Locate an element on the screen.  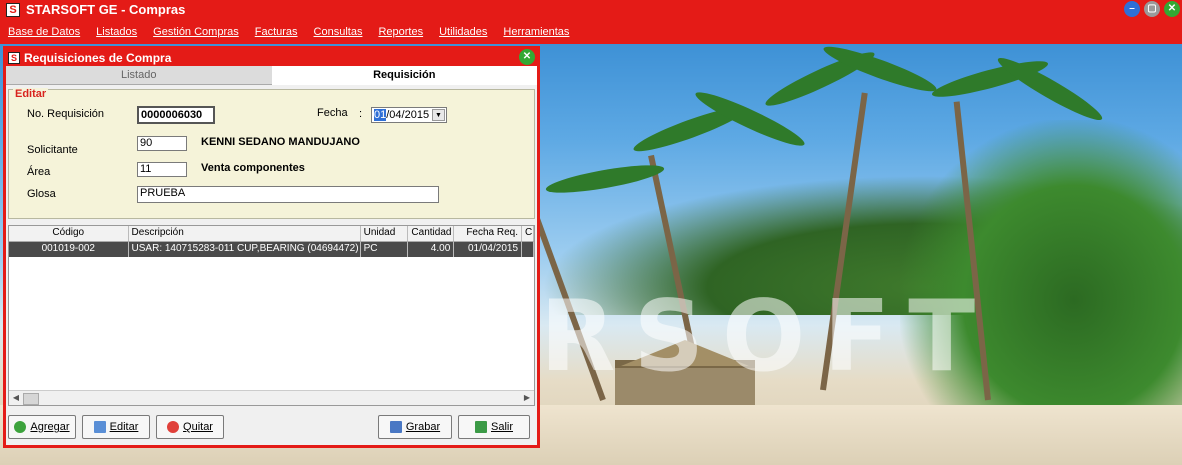
solicitante-name: KENNI SEDANO MANDUJANO is located at coordinates (280, 142).